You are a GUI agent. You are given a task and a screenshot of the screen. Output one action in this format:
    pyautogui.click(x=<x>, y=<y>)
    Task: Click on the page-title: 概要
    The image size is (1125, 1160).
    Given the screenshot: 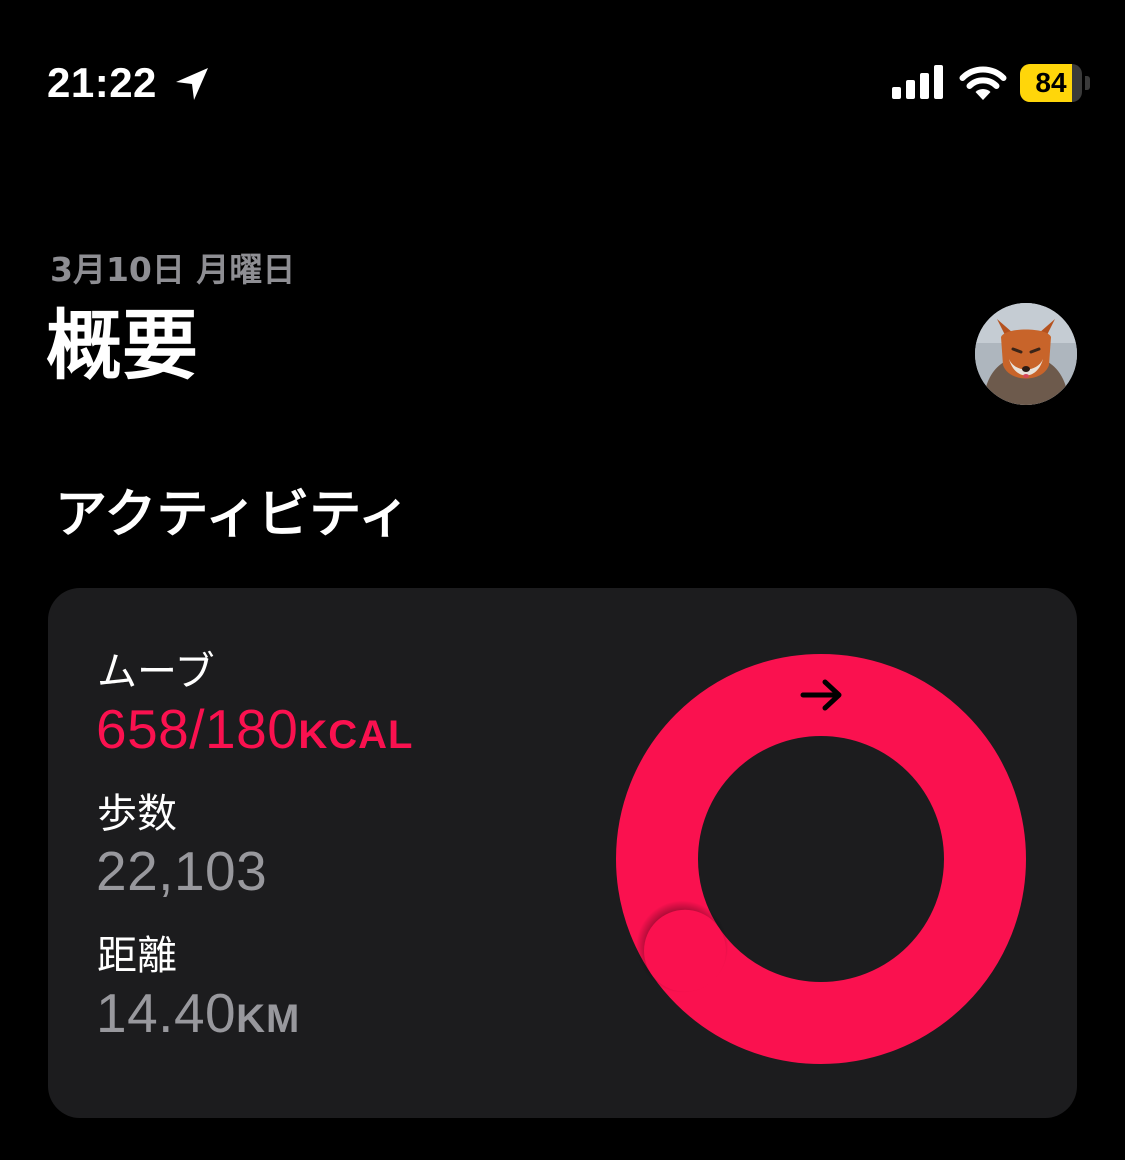 What is the action you would take?
    pyautogui.click(x=122, y=345)
    